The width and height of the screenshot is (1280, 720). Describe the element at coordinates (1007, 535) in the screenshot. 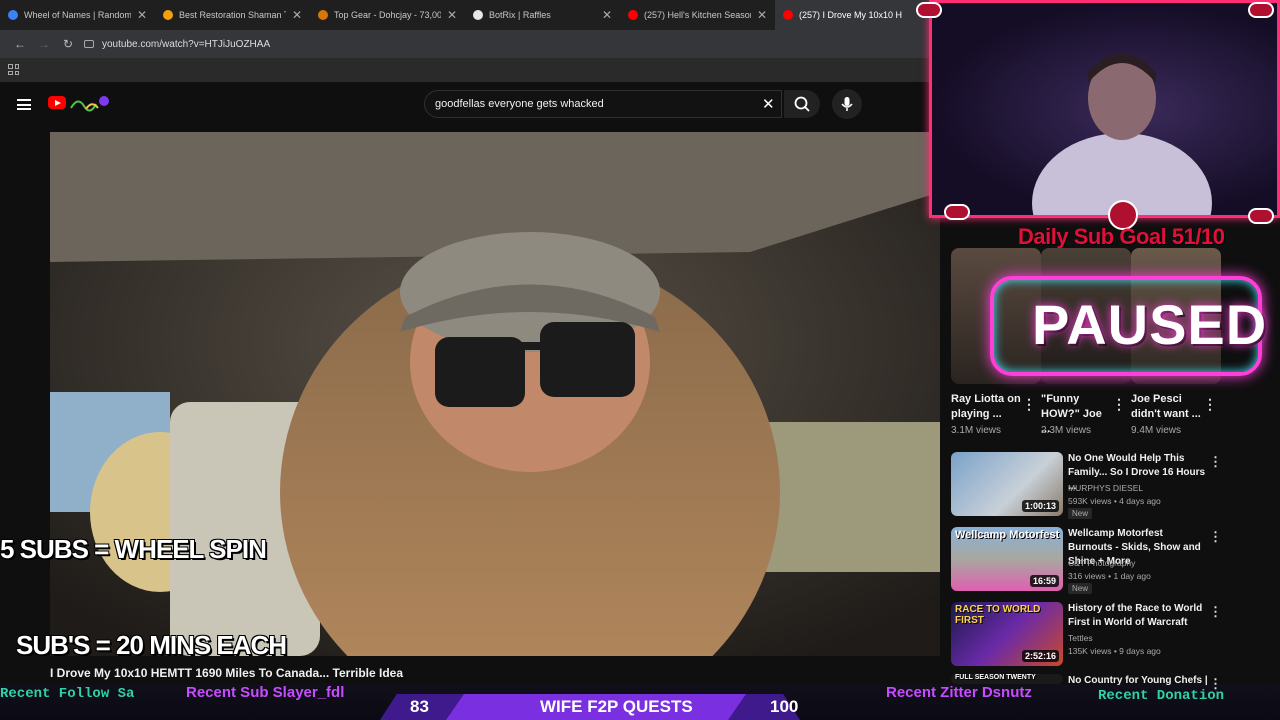

I see `thumbnail-text: Wellcamp Motorfest` at that location.